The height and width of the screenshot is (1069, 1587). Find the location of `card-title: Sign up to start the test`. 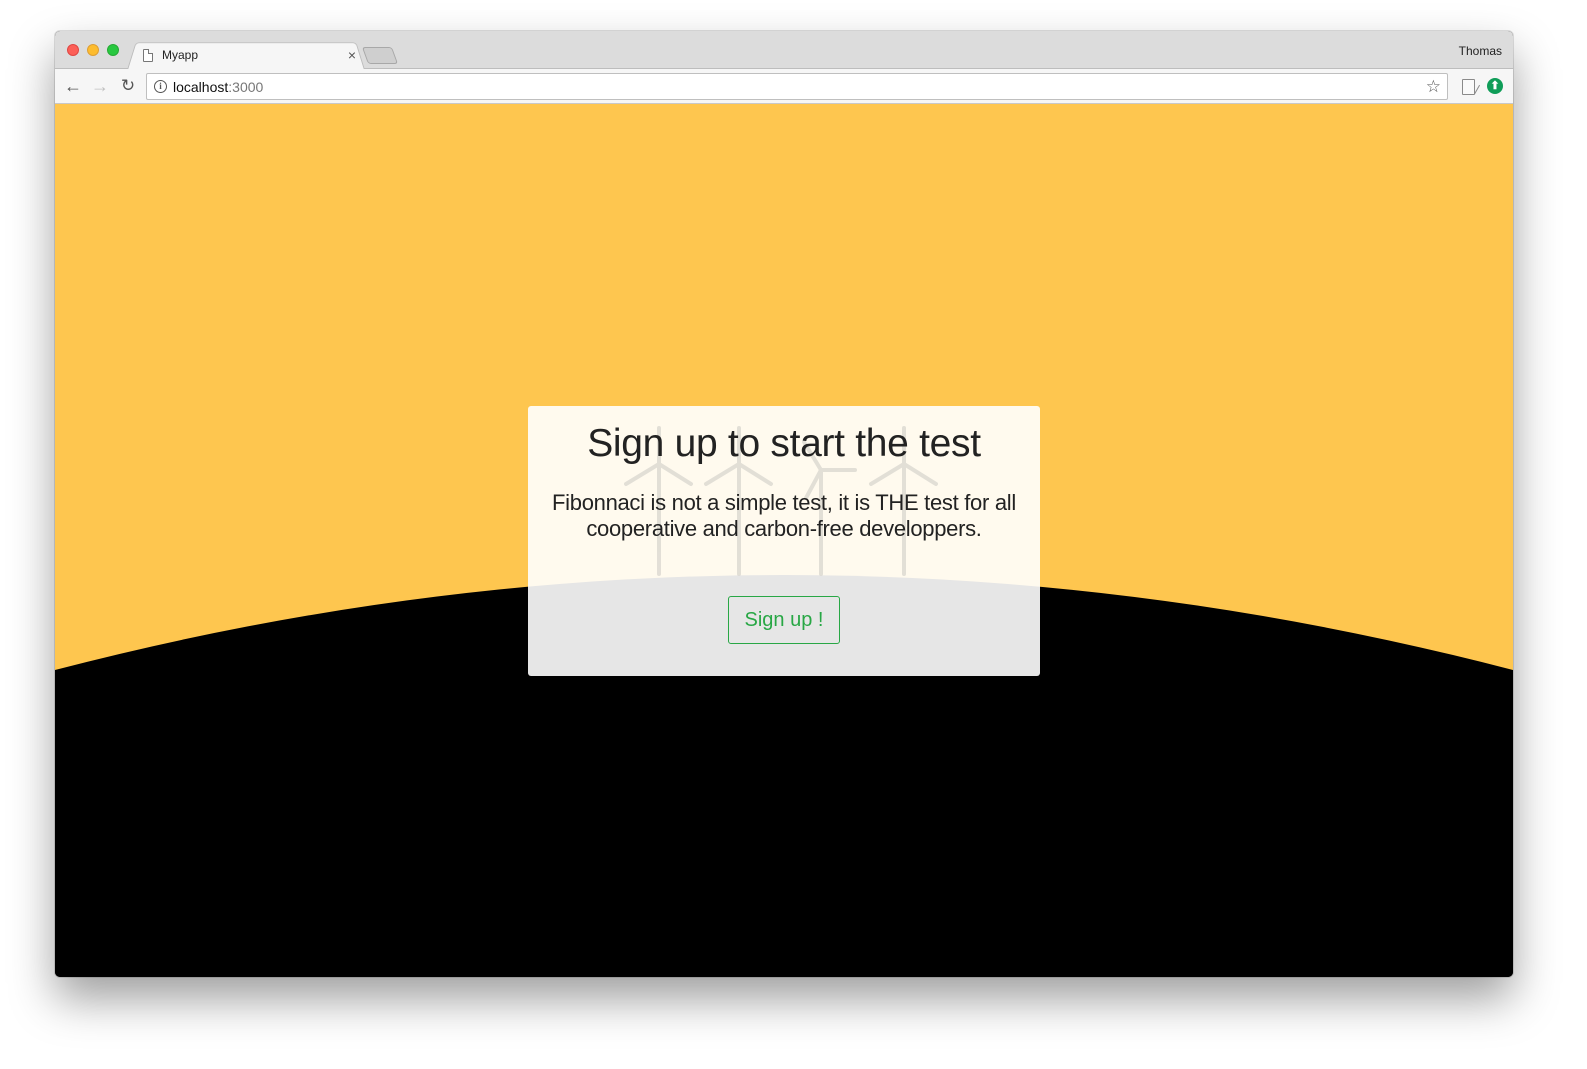

card-title: Sign up to start the test is located at coordinates (784, 443).